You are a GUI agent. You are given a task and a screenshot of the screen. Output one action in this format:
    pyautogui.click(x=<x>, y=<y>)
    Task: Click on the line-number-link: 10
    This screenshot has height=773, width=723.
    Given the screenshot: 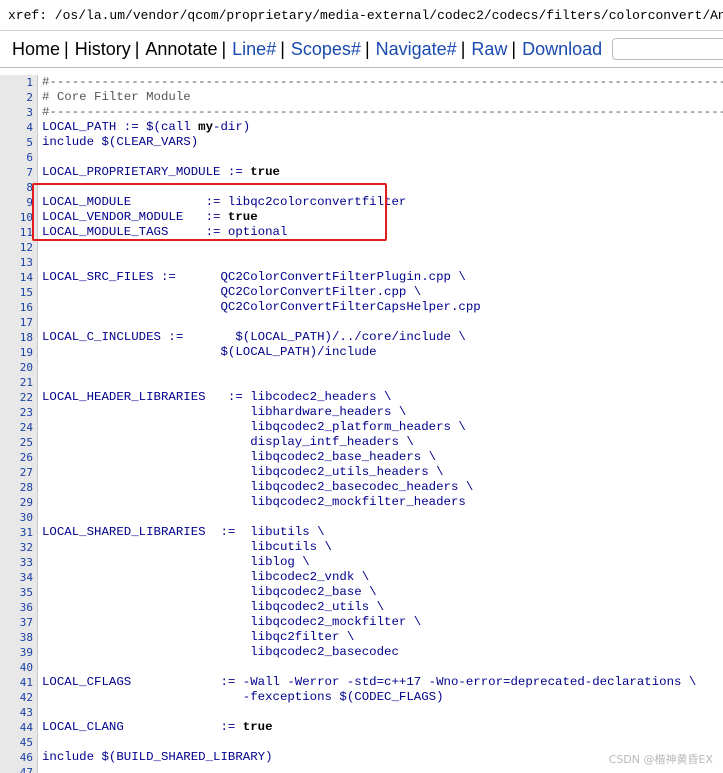 What is the action you would take?
    pyautogui.click(x=16, y=217)
    